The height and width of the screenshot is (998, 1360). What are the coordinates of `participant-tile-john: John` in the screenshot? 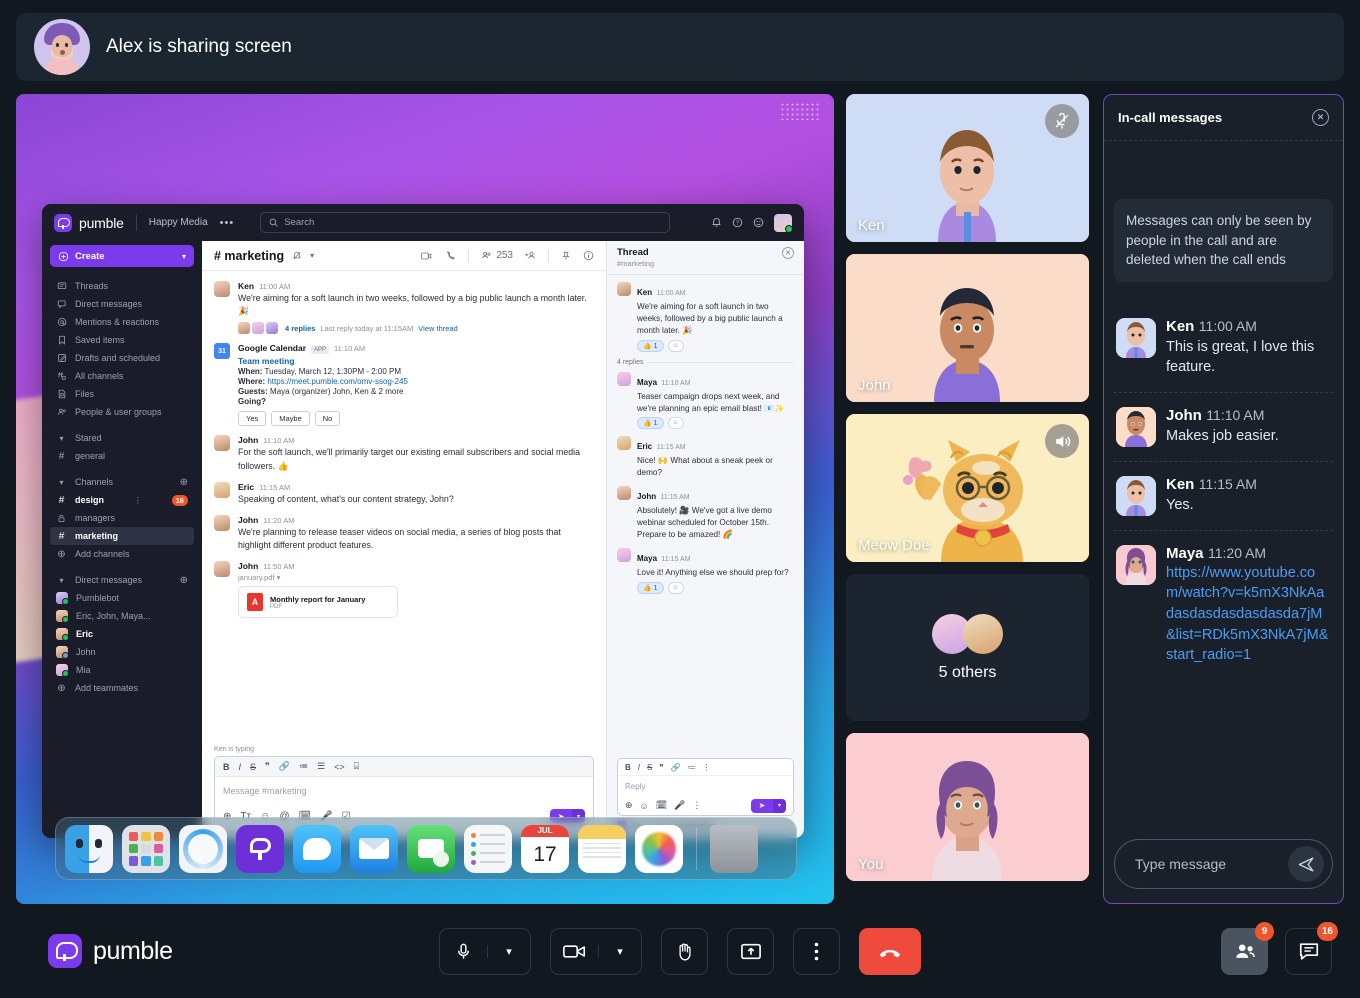 It's located at (967, 328).